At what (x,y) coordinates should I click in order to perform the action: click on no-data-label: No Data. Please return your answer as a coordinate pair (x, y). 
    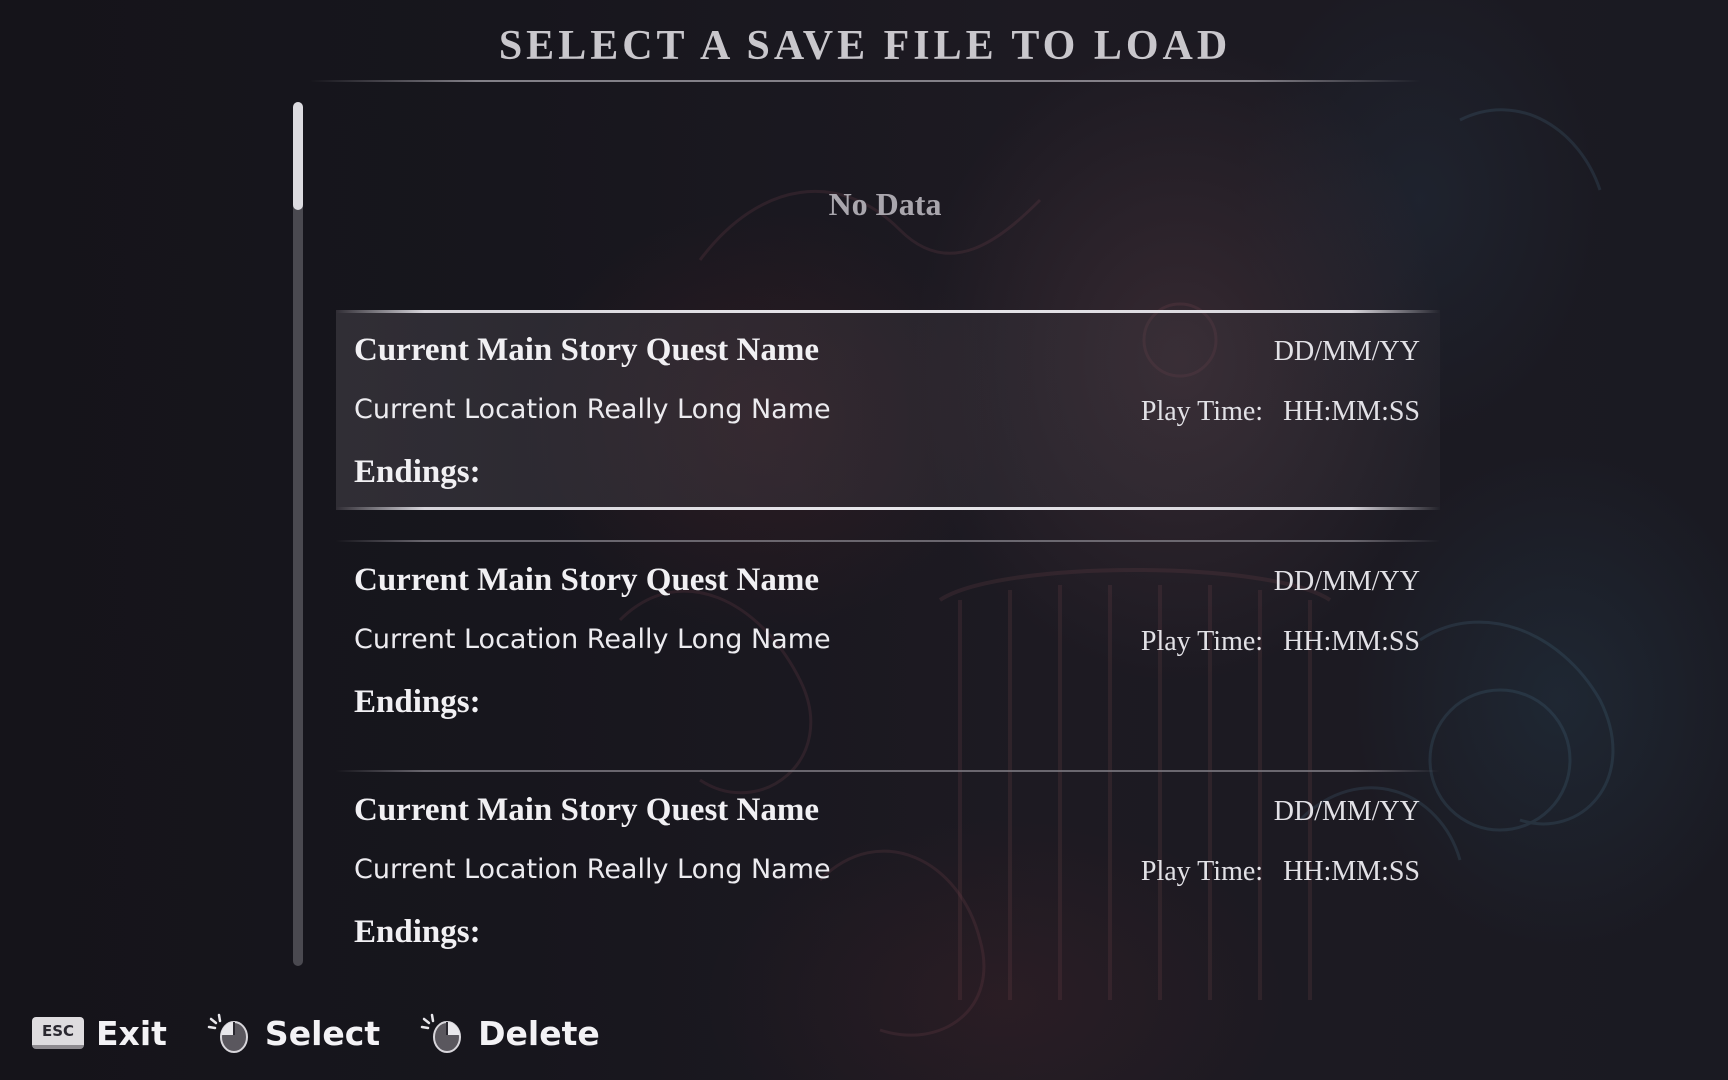
    Looking at the image, I should click on (885, 203).